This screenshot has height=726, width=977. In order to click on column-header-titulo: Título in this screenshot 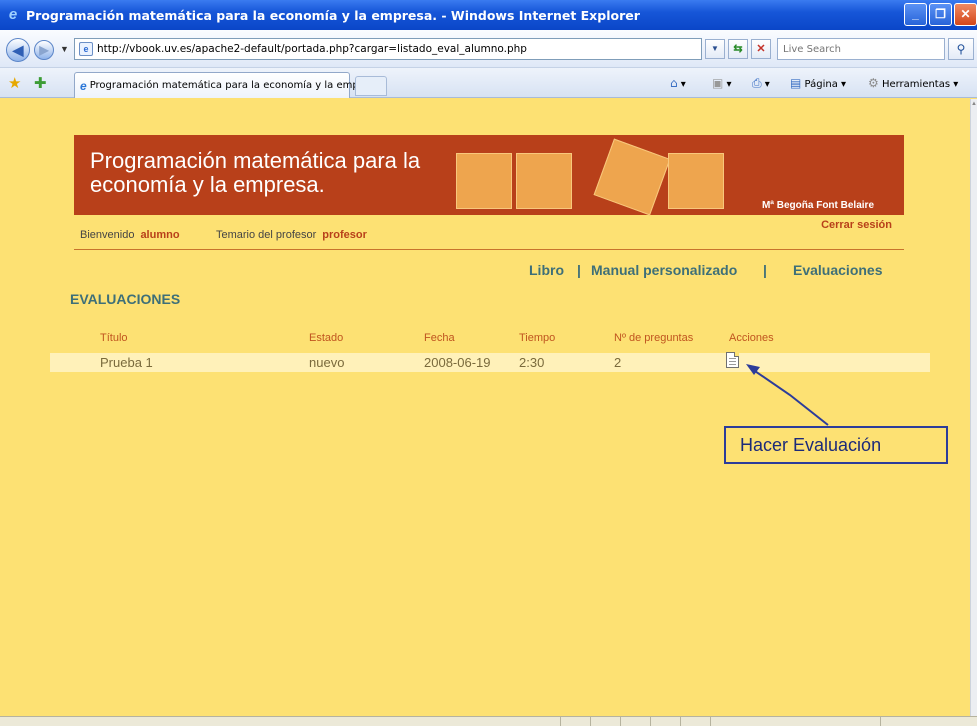, I will do `click(114, 338)`.